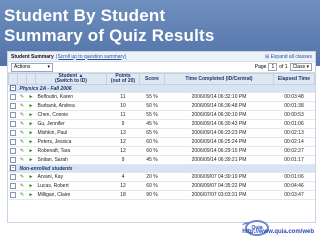 The height and width of the screenshot is (240, 320). I want to click on chevron-down-icon: ▾, so click(48, 67).